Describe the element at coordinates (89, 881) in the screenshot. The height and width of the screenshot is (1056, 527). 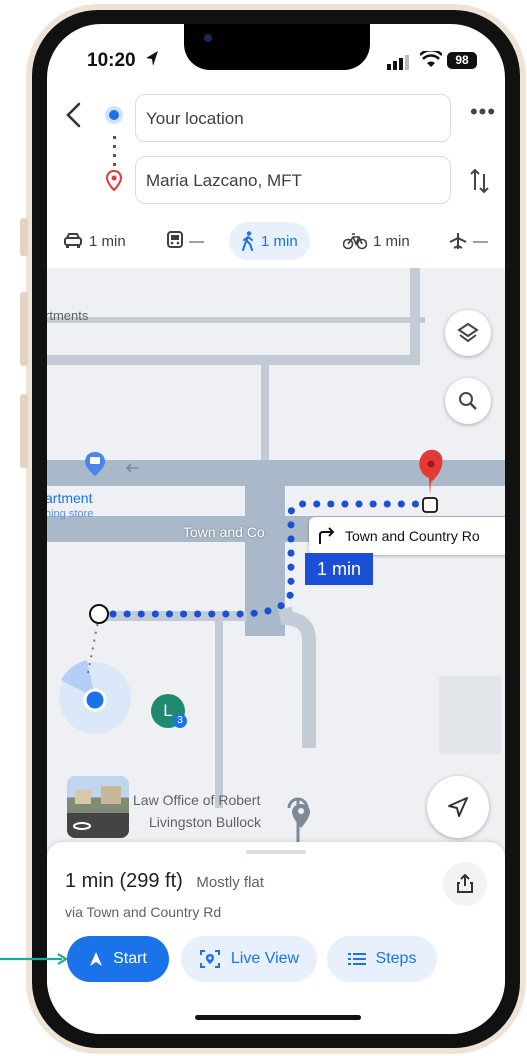
I see `route-duration: 1 min` at that location.